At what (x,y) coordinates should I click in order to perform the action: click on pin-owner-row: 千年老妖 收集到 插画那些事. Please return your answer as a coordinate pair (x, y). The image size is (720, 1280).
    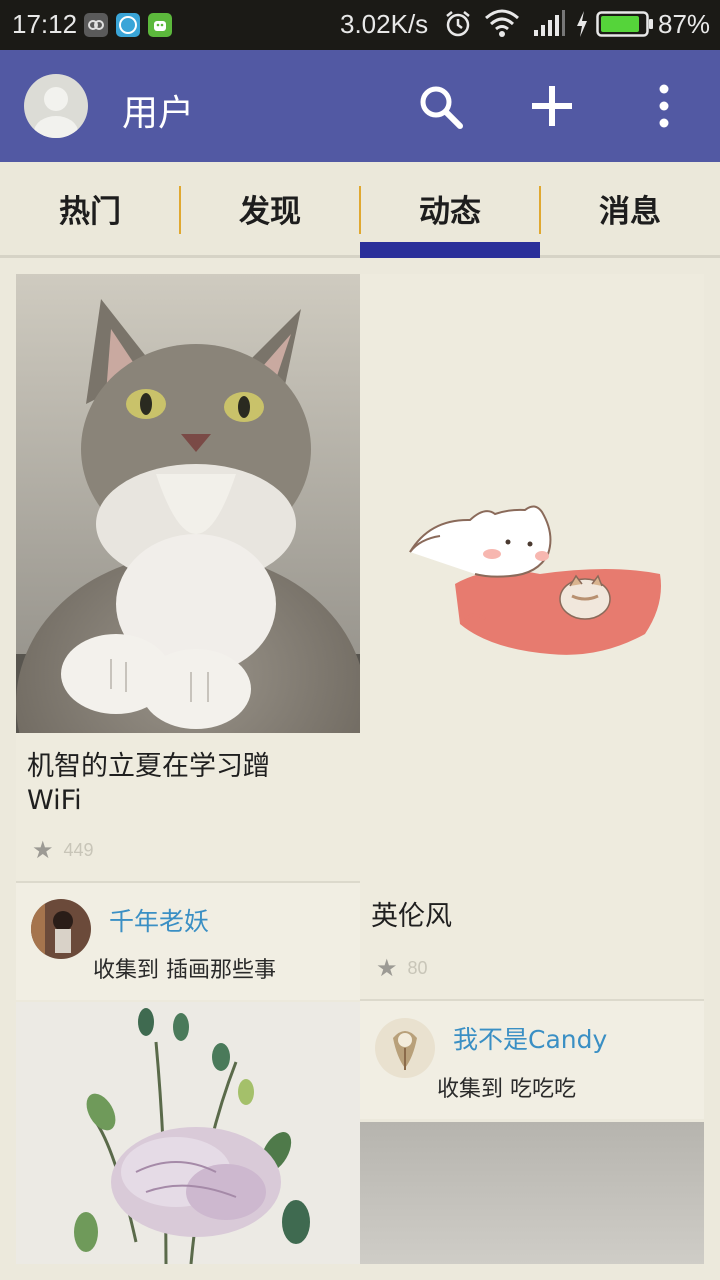
    Looking at the image, I should click on (188, 940).